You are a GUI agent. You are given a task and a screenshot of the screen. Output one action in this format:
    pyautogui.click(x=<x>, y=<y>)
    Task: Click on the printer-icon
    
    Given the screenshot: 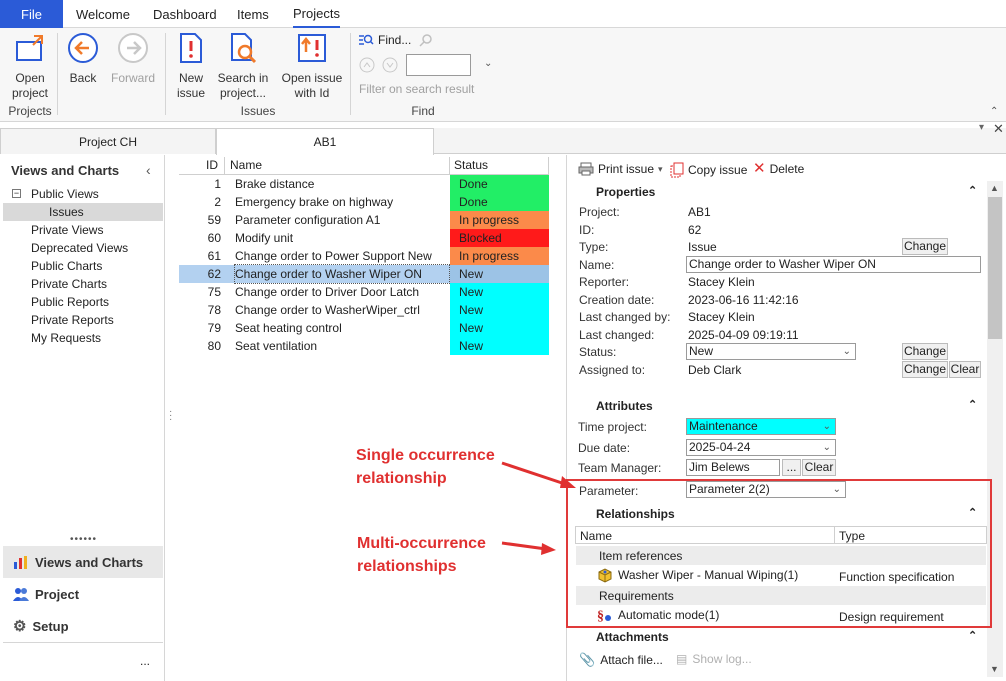 What is the action you would take?
    pyautogui.click(x=586, y=169)
    